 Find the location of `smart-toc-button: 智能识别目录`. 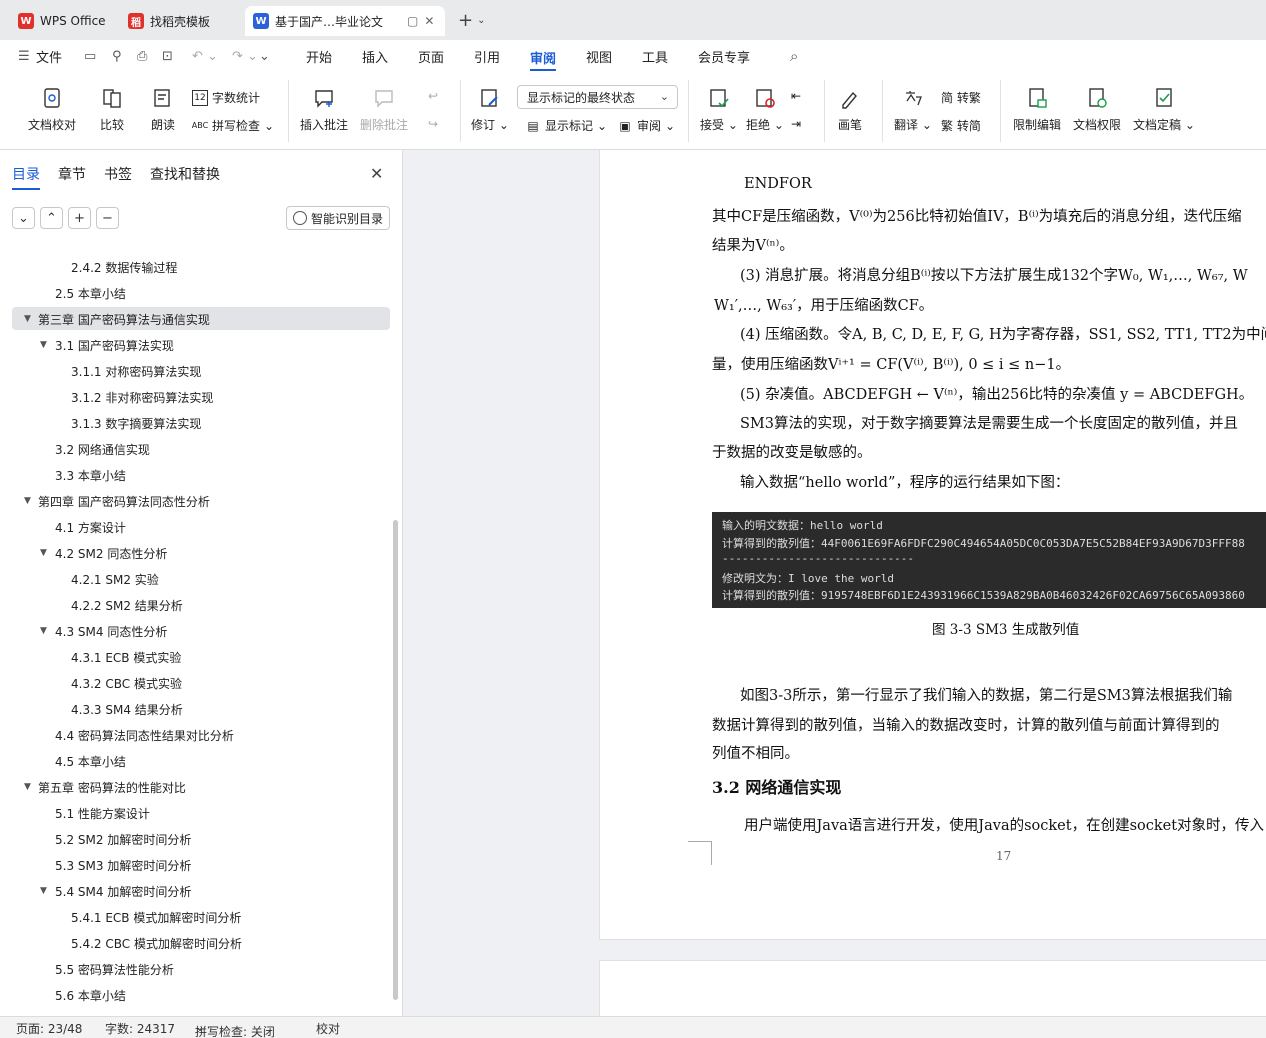

smart-toc-button: 智能识别目录 is located at coordinates (338, 218).